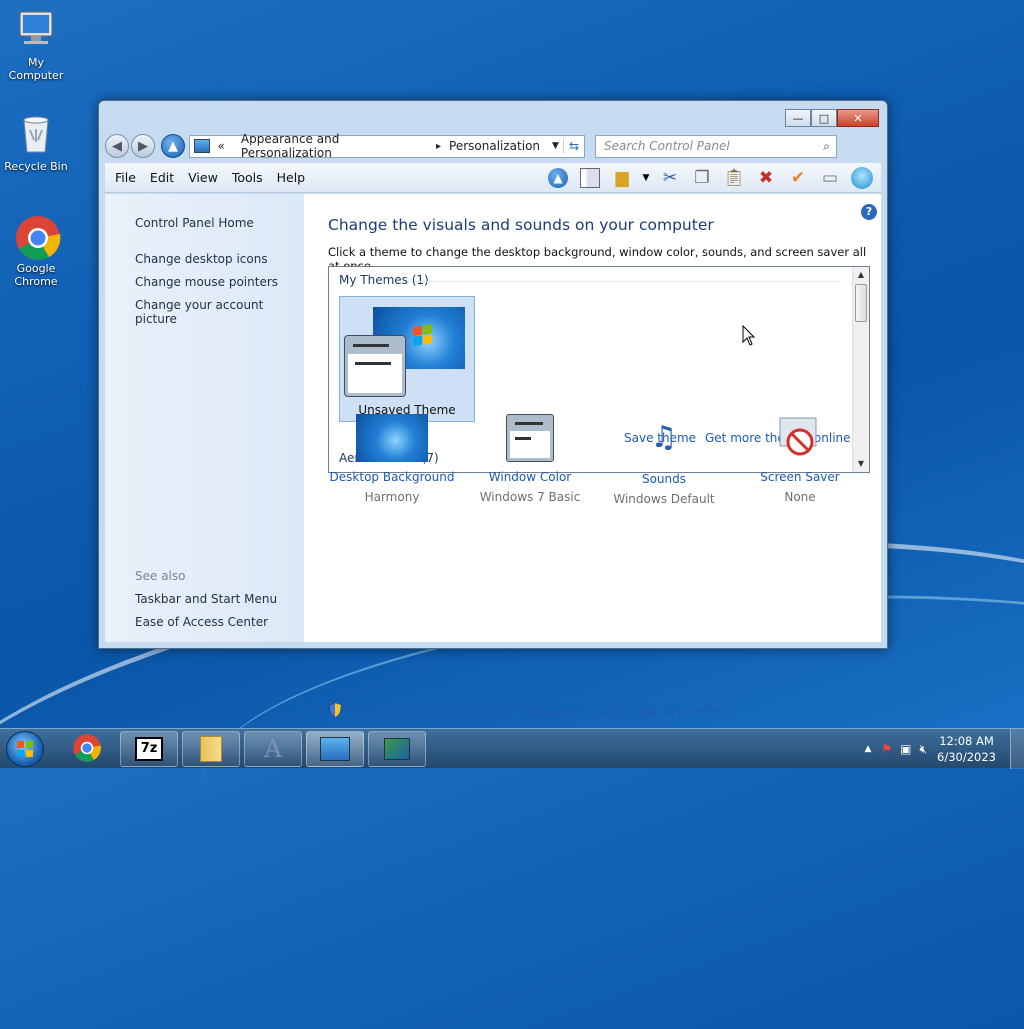 The height and width of the screenshot is (1029, 1024). I want to click on theme-window-preview, so click(375, 366).